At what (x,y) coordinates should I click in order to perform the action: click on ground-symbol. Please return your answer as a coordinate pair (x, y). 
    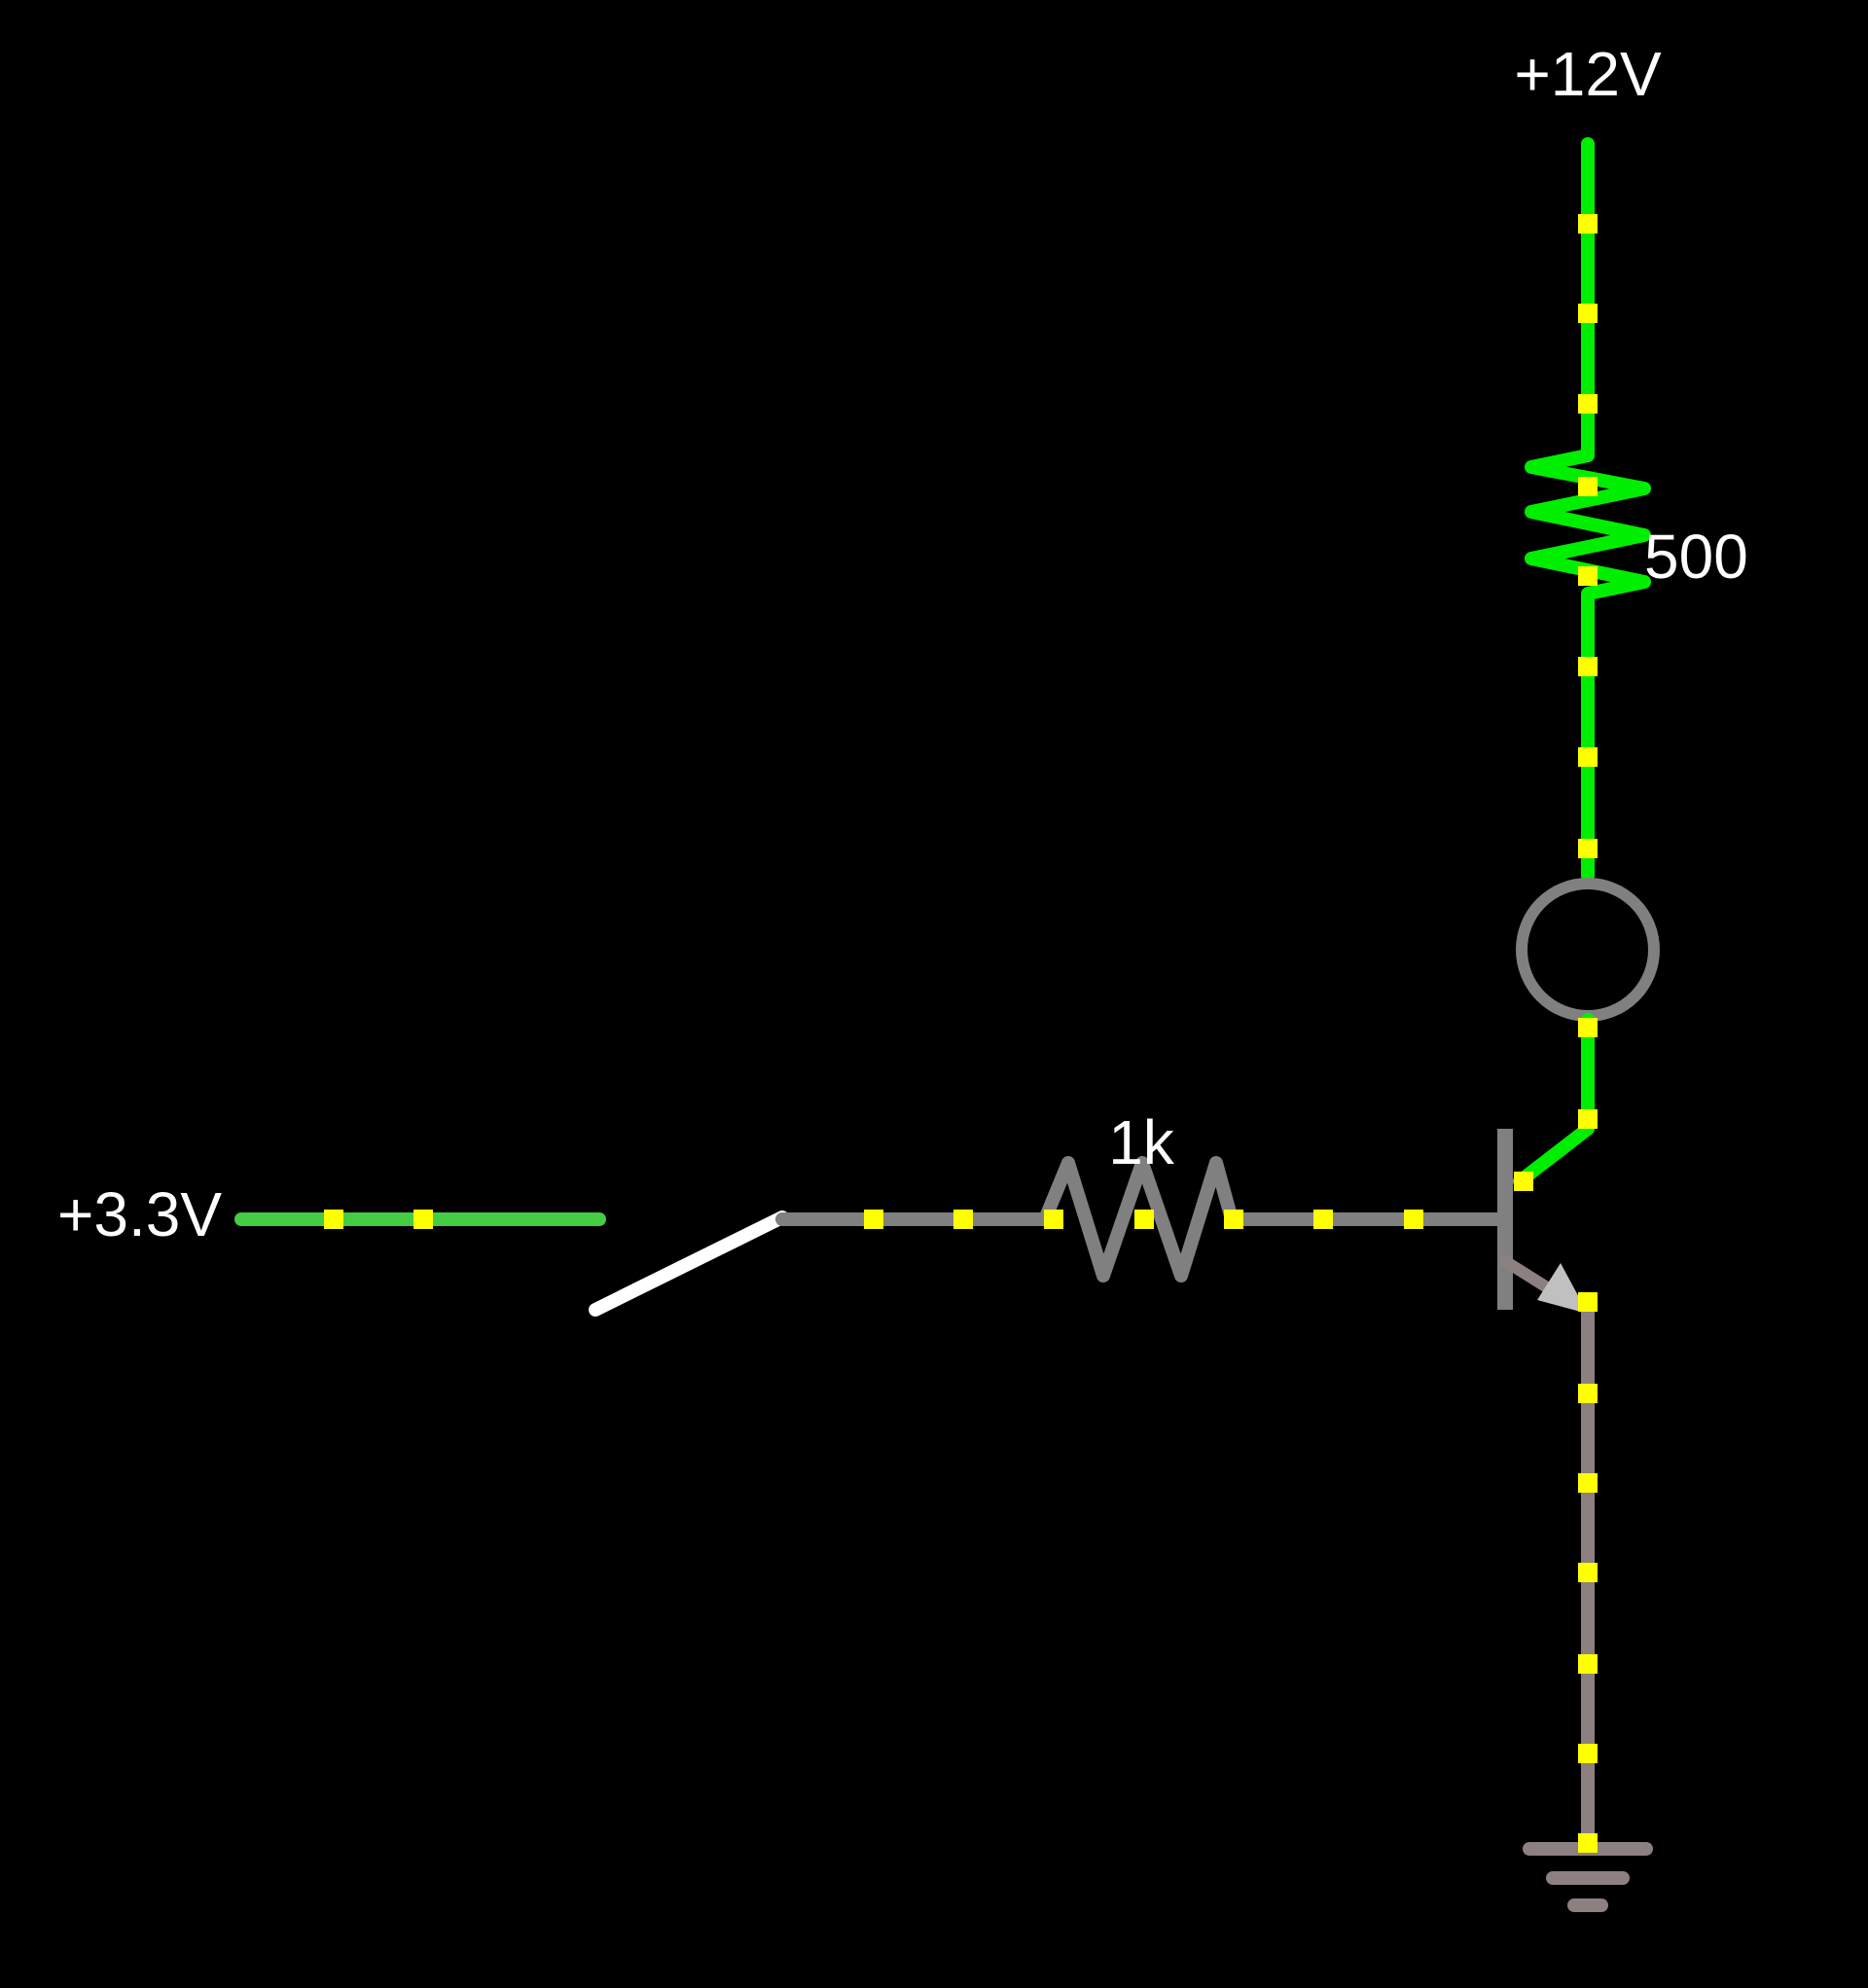
    Looking at the image, I should click on (1588, 1877).